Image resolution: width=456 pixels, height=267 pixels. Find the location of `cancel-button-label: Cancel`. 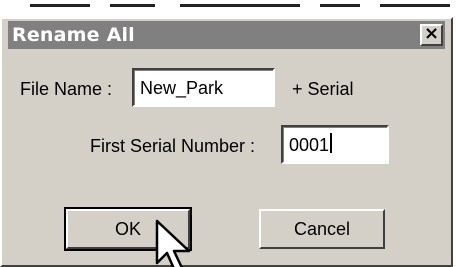

cancel-button-label: Cancel is located at coordinates (322, 228).